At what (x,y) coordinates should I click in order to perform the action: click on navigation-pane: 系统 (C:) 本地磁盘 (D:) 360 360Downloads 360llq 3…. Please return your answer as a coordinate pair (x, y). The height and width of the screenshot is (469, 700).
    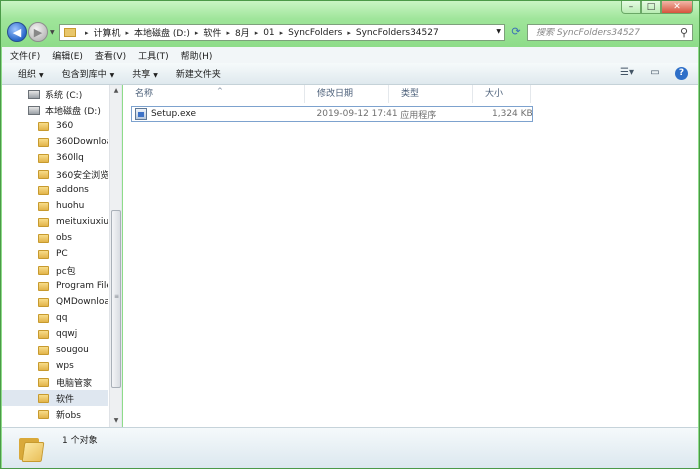
    Looking at the image, I should click on (62, 256).